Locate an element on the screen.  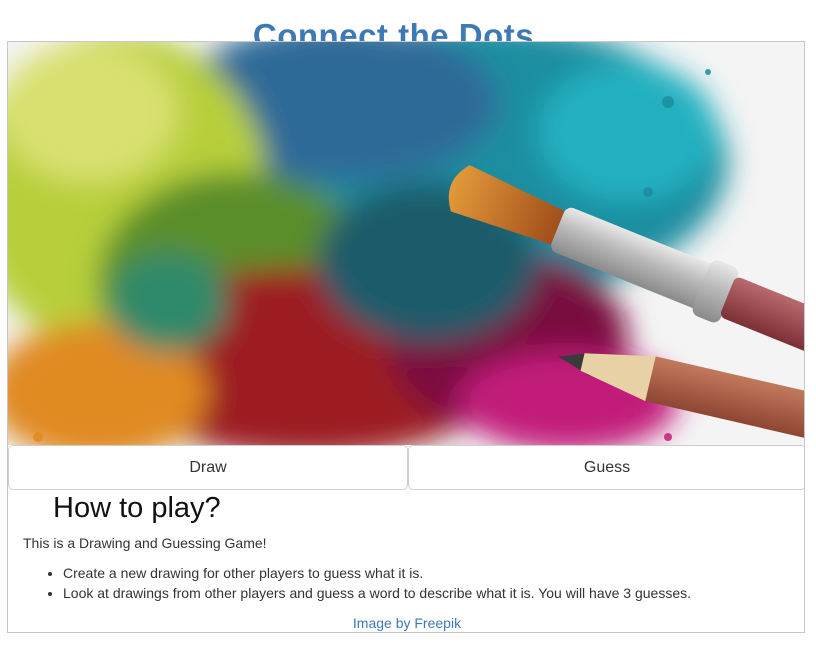
intro-text: This is a Drawing and Guessing Game! is located at coordinates (145, 543).